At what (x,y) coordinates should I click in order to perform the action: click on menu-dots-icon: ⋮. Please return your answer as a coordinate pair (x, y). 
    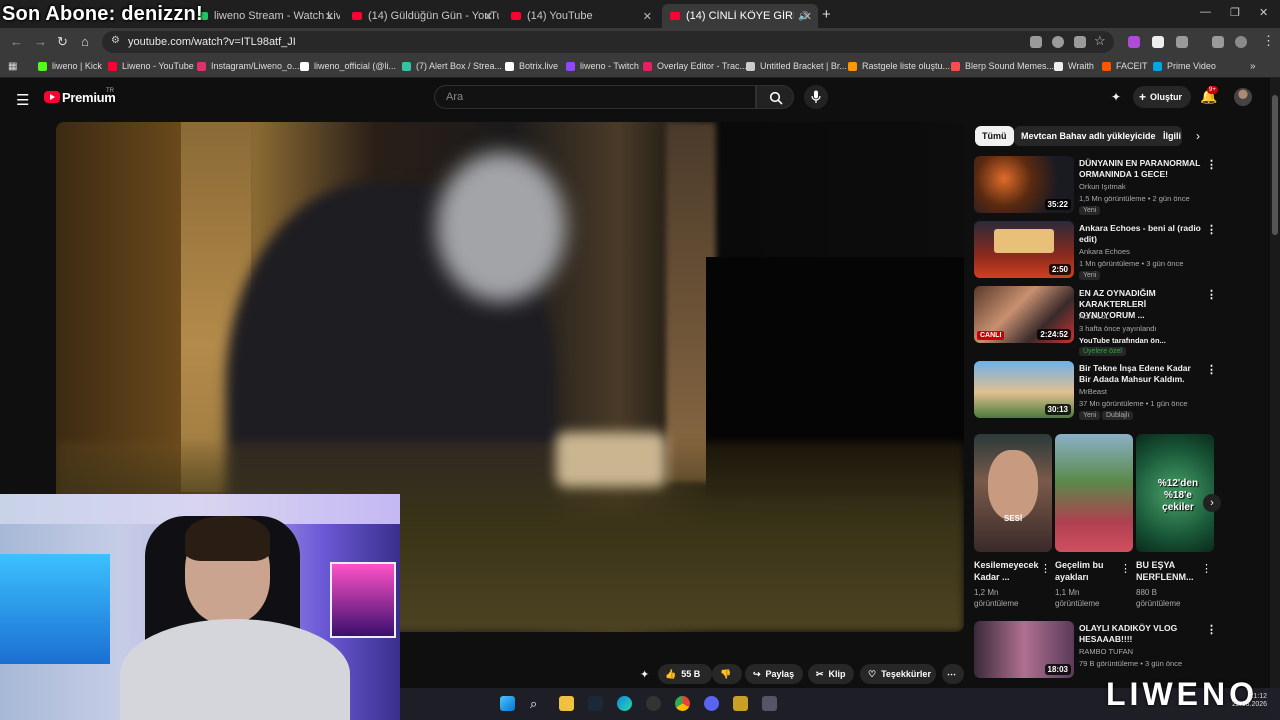
    Looking at the image, I should click on (1268, 41).